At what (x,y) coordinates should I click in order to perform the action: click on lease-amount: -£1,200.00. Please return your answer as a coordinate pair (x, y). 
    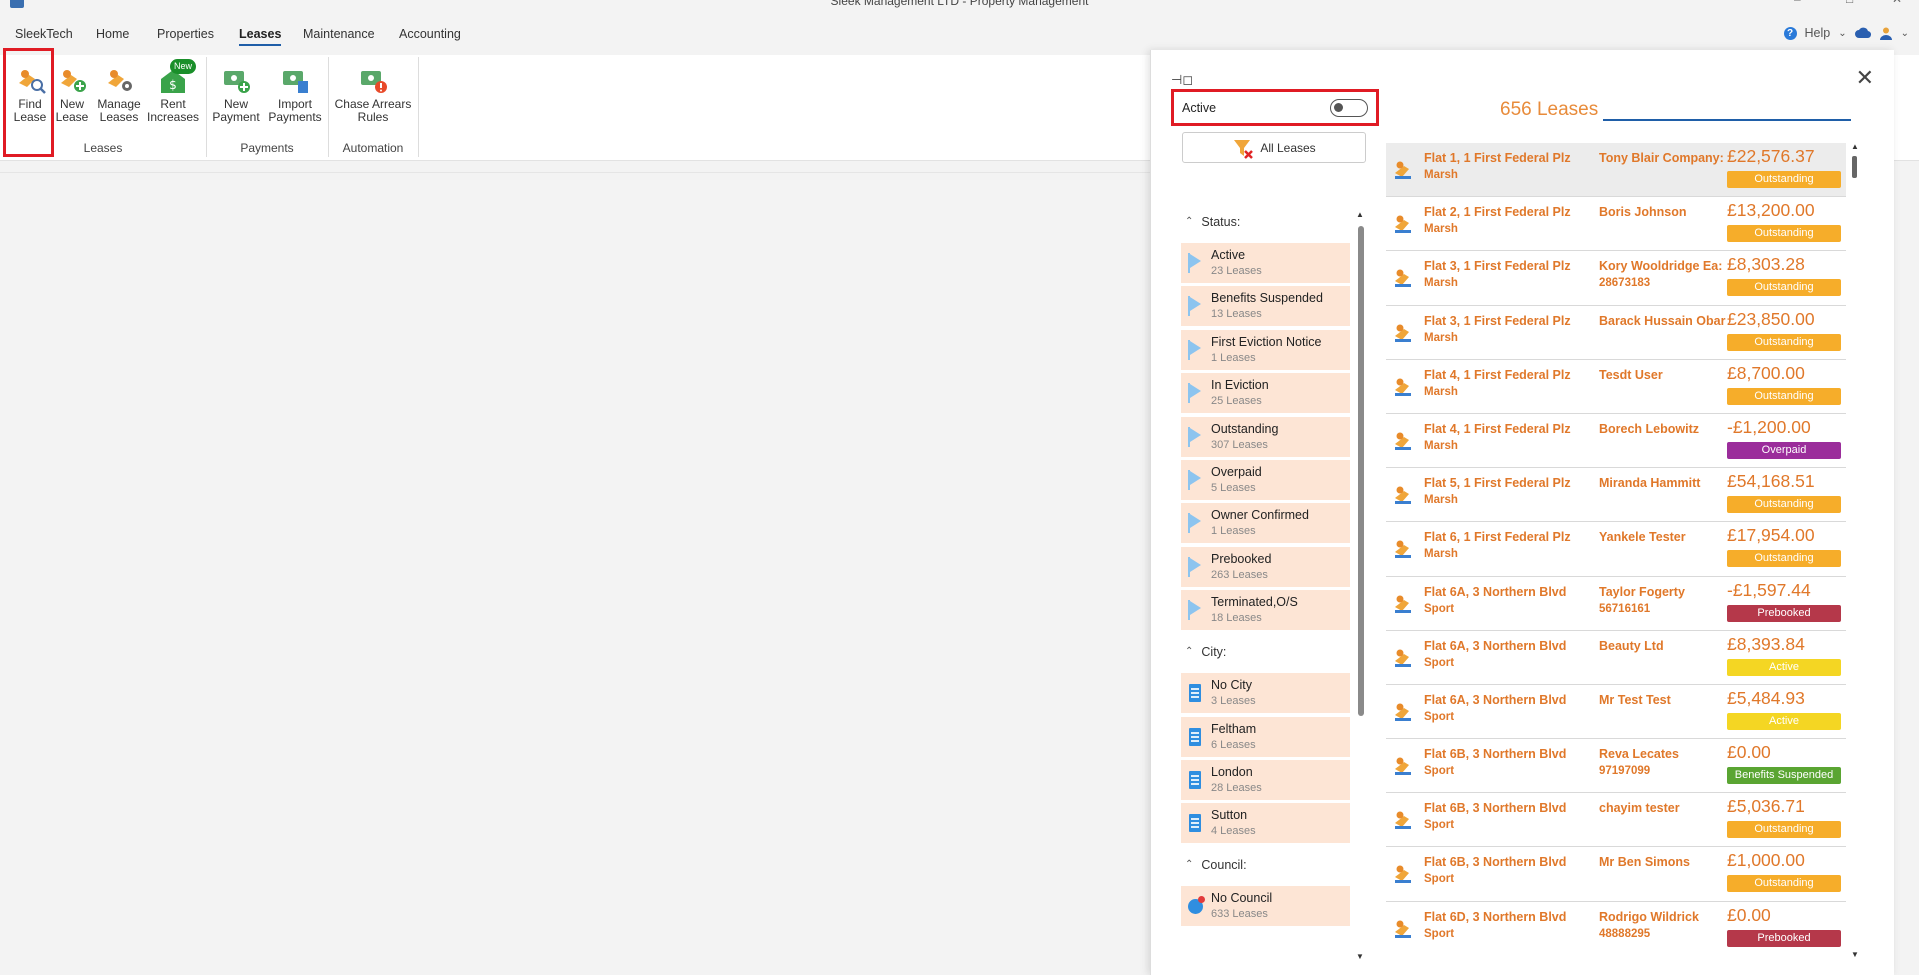
    Looking at the image, I should click on (1769, 426).